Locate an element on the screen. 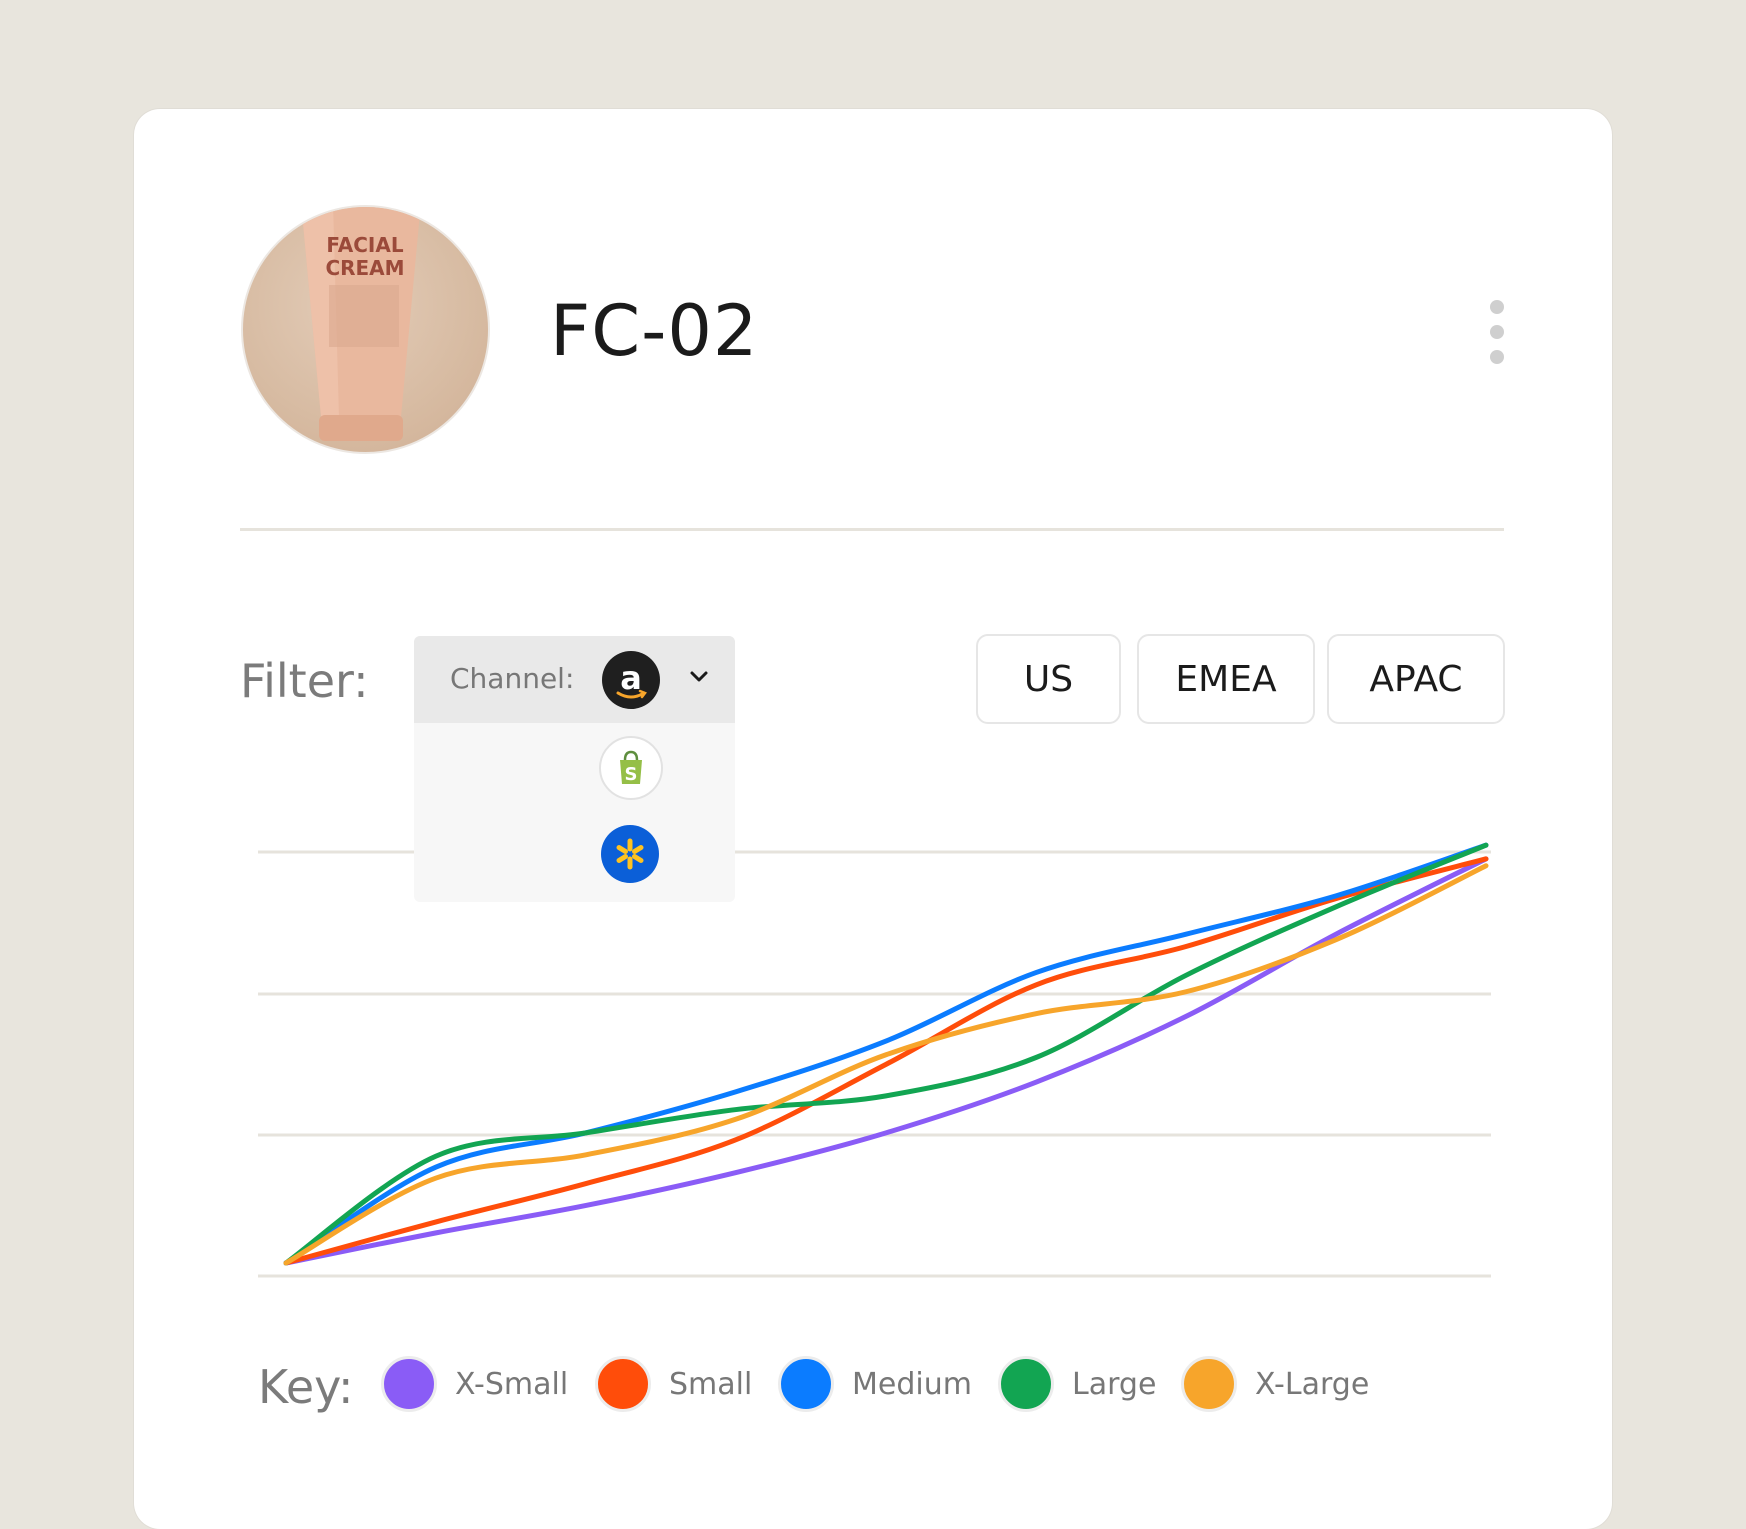  filter-label: Filter: is located at coordinates (304, 681).